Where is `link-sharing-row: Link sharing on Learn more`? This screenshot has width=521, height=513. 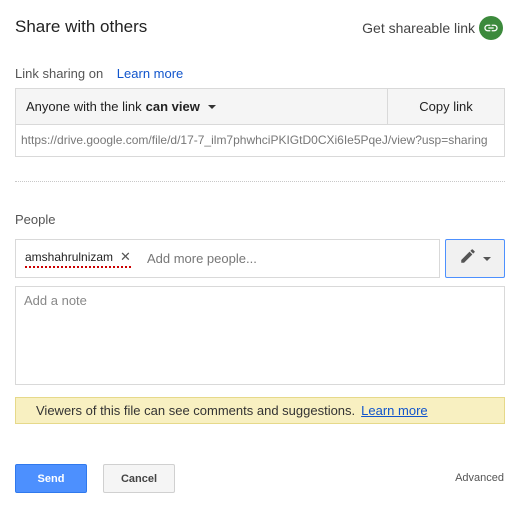 link-sharing-row: Link sharing on Learn more is located at coordinates (99, 73).